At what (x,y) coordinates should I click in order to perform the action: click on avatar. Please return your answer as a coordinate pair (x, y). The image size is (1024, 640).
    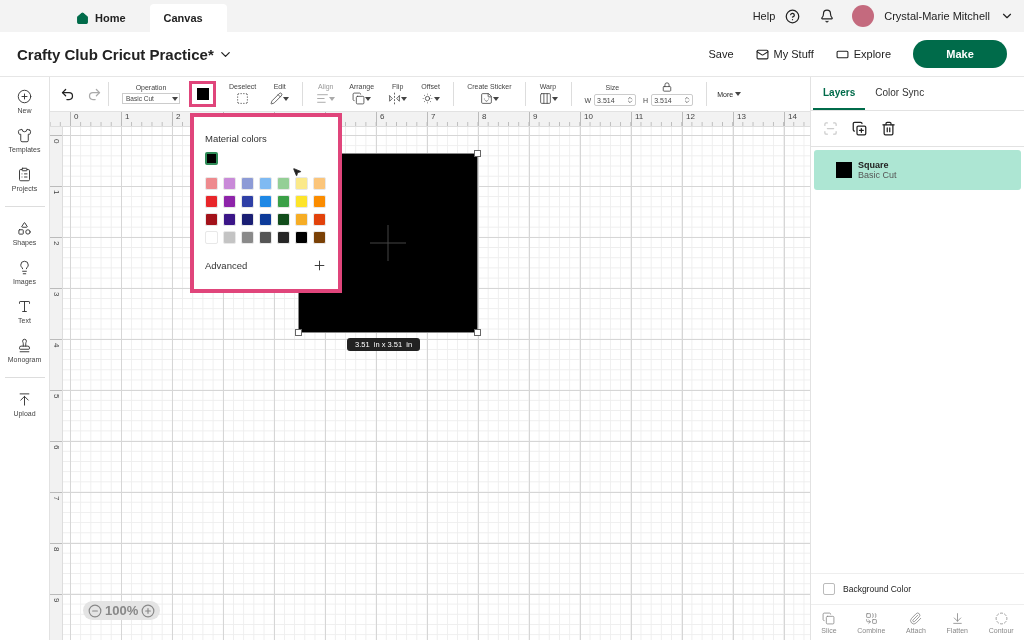
    Looking at the image, I should click on (863, 16).